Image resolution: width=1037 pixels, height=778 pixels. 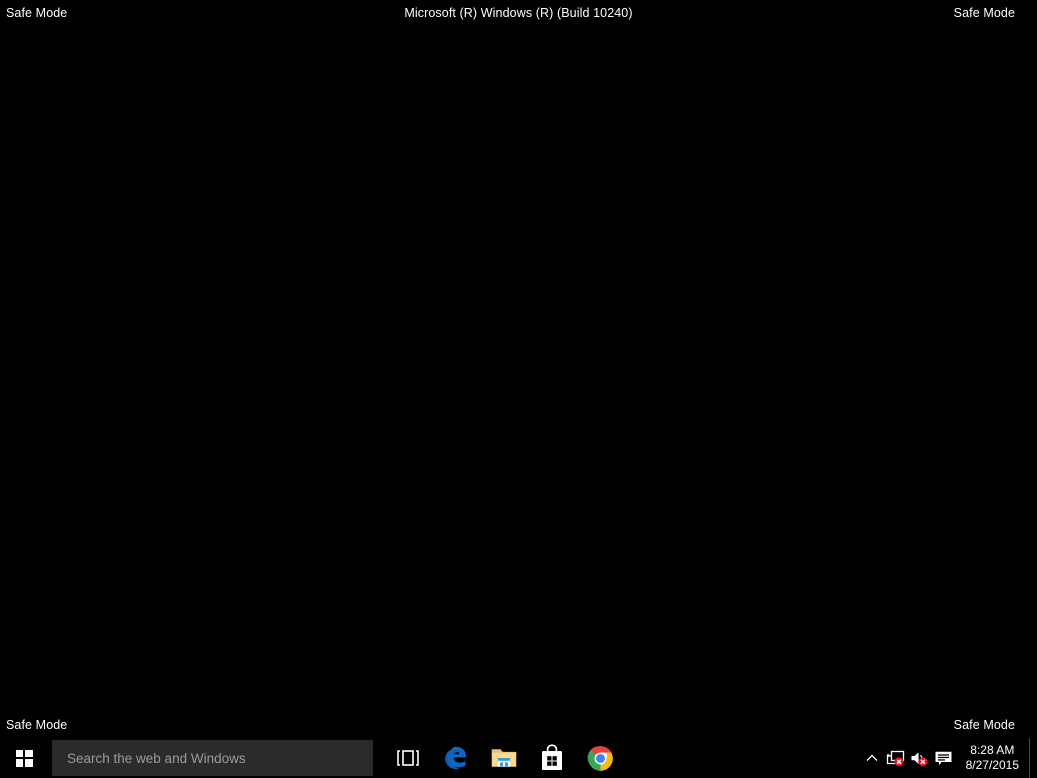 I want to click on pinned-apps, so click(x=504, y=758).